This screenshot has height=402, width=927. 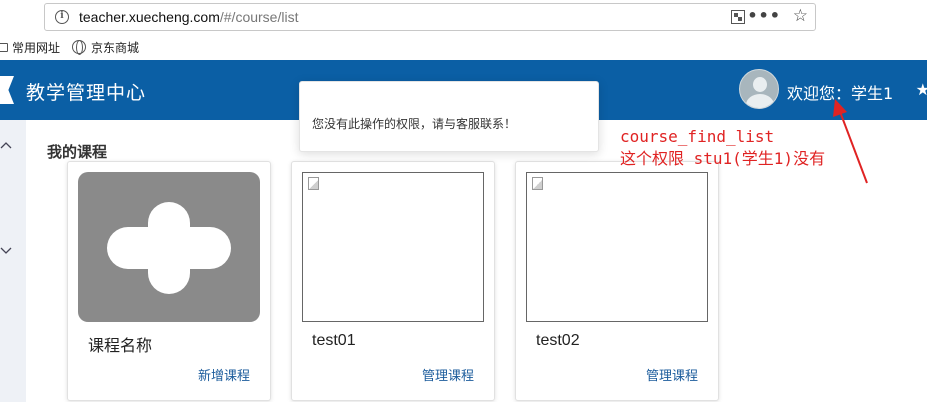 I want to click on permission-toast: 您没有此操作的权限，请与客服联系！, so click(x=449, y=116).